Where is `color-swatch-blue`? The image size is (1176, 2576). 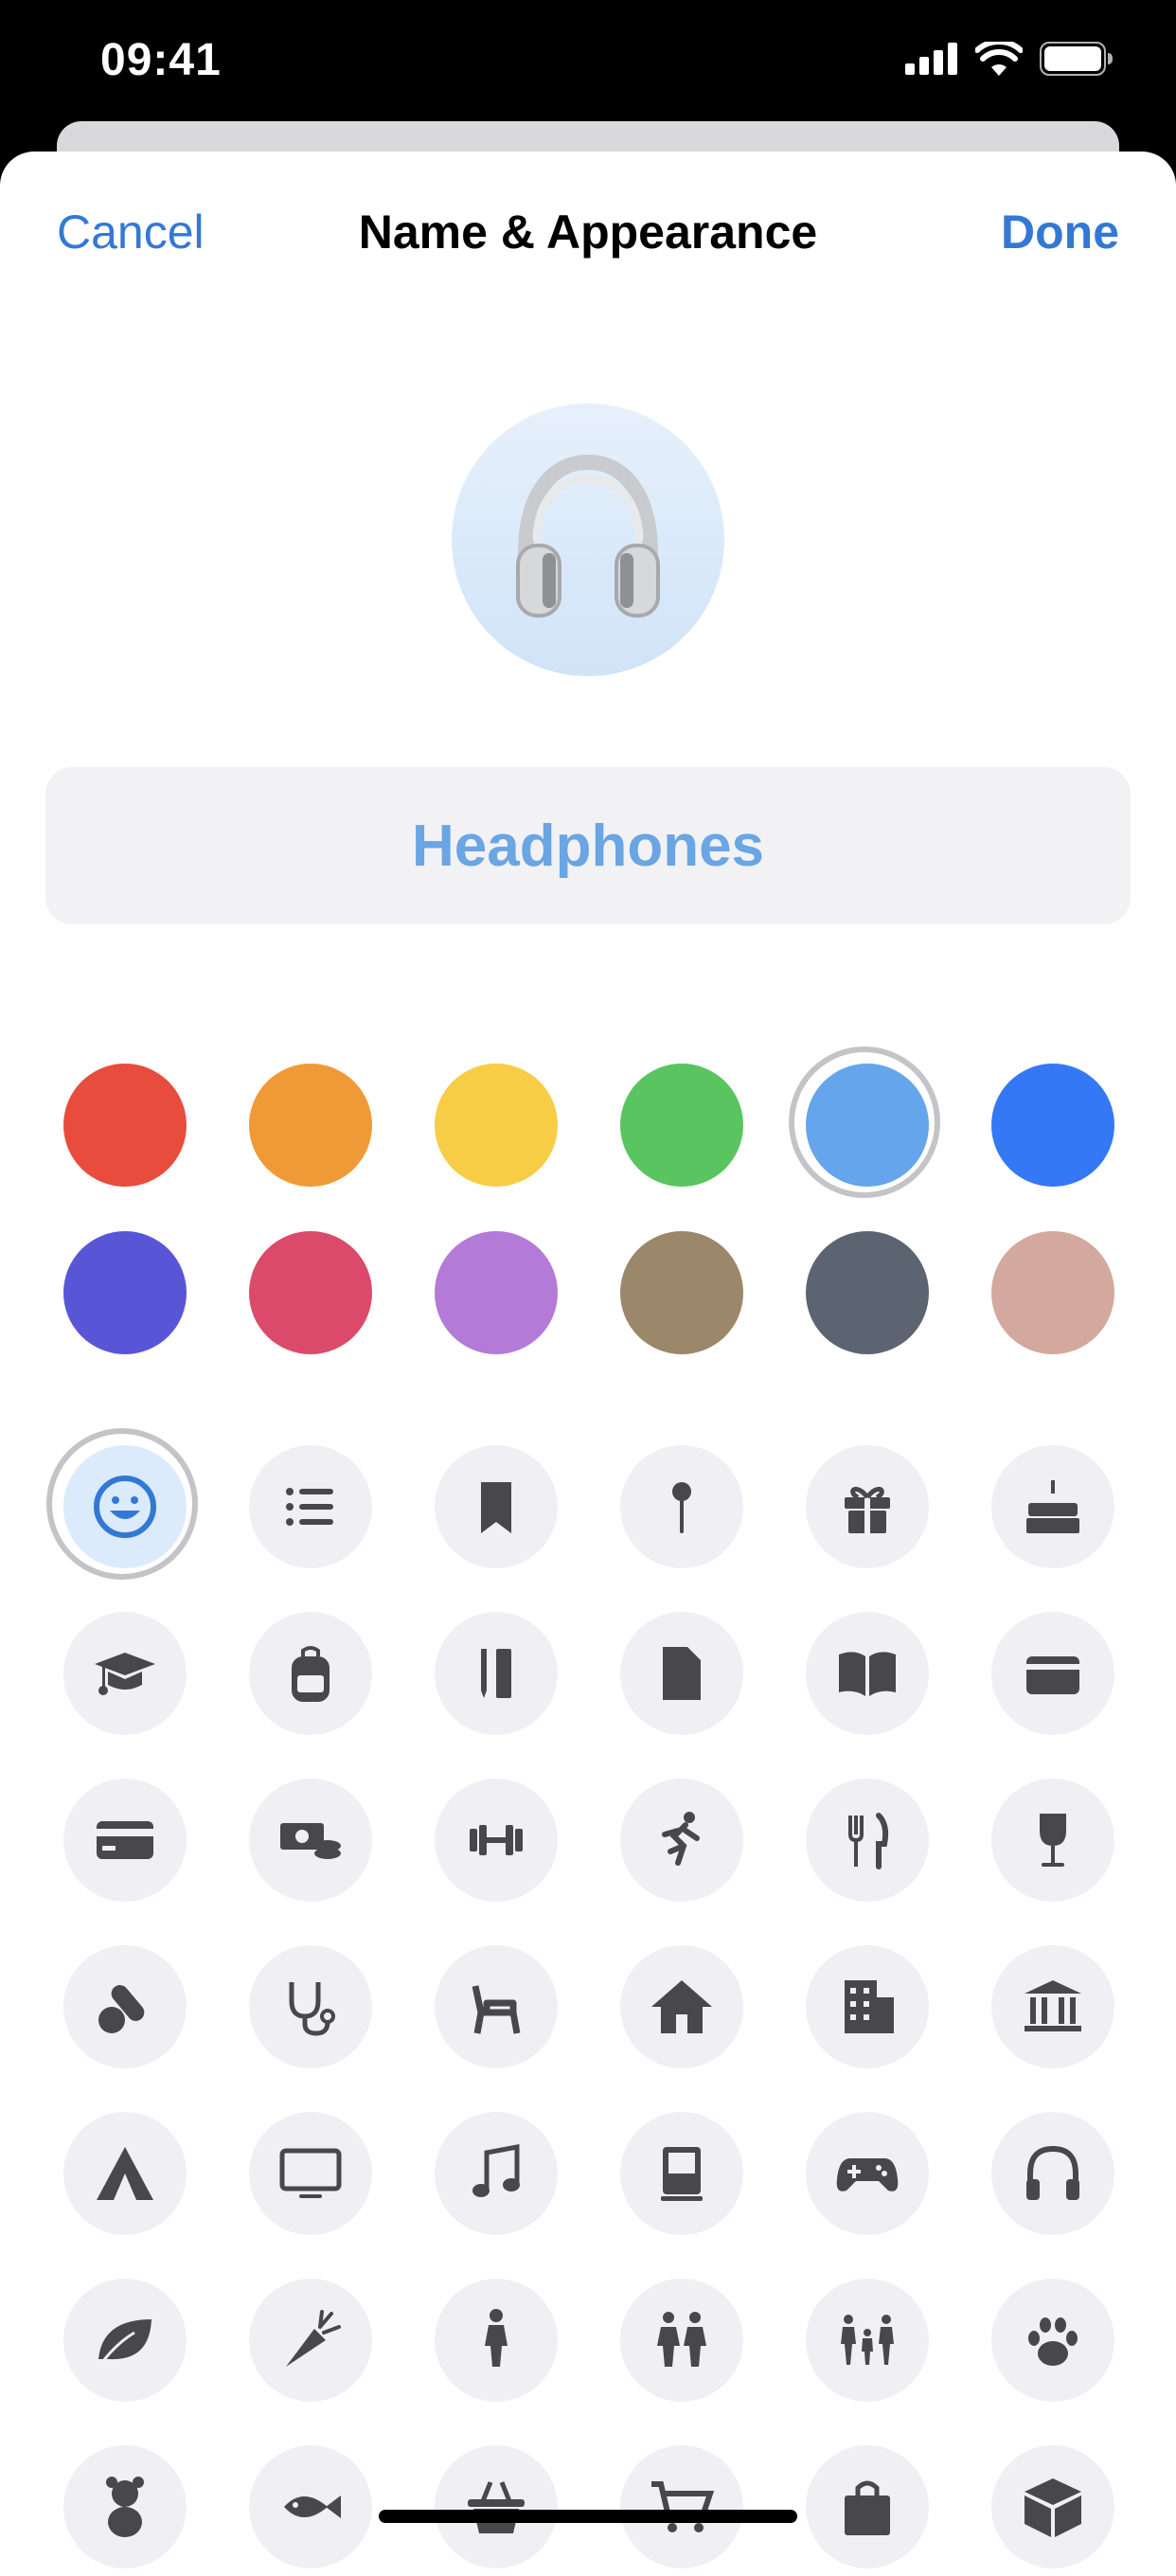
color-swatch-blue is located at coordinates (1052, 1125).